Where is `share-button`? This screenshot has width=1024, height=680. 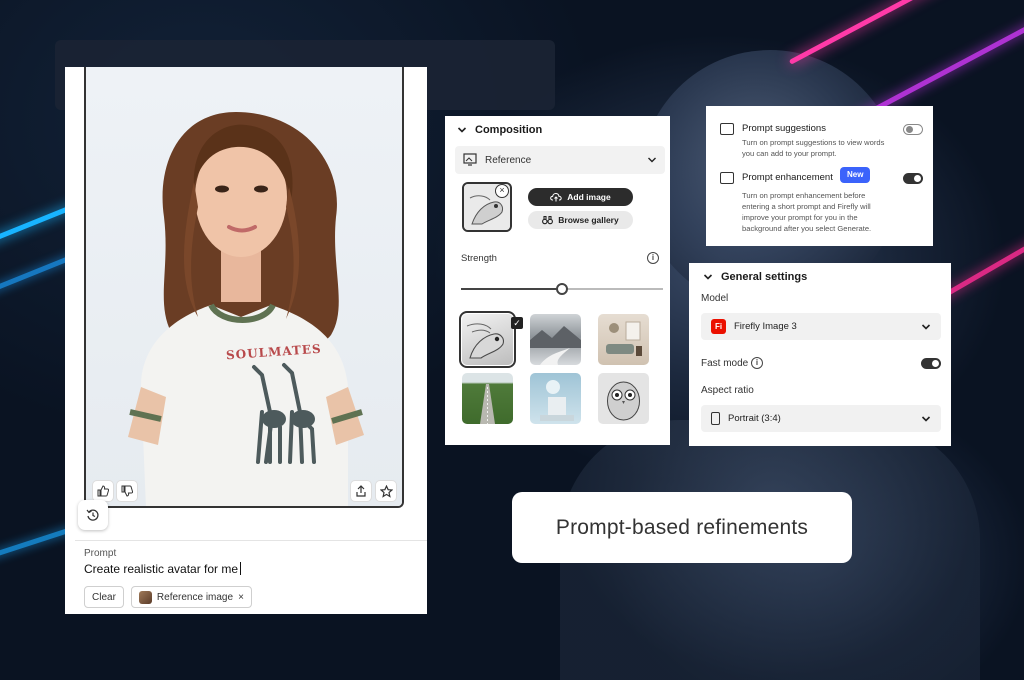
share-button is located at coordinates (361, 491).